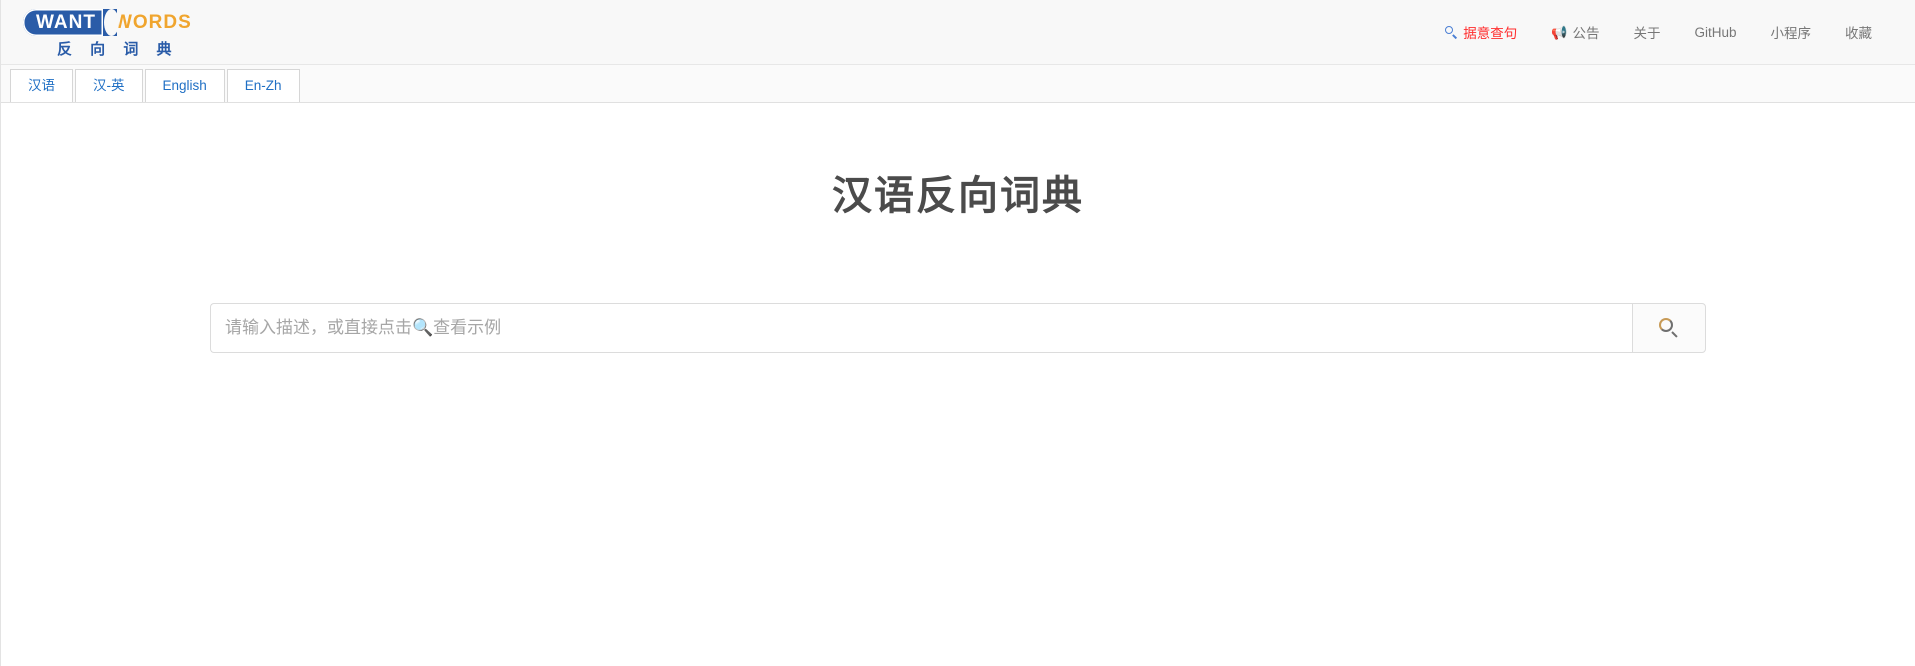 The width and height of the screenshot is (1915, 666). What do you see at coordinates (1490, 33) in the screenshot?
I see `nav-item-label: 据意查句` at bounding box center [1490, 33].